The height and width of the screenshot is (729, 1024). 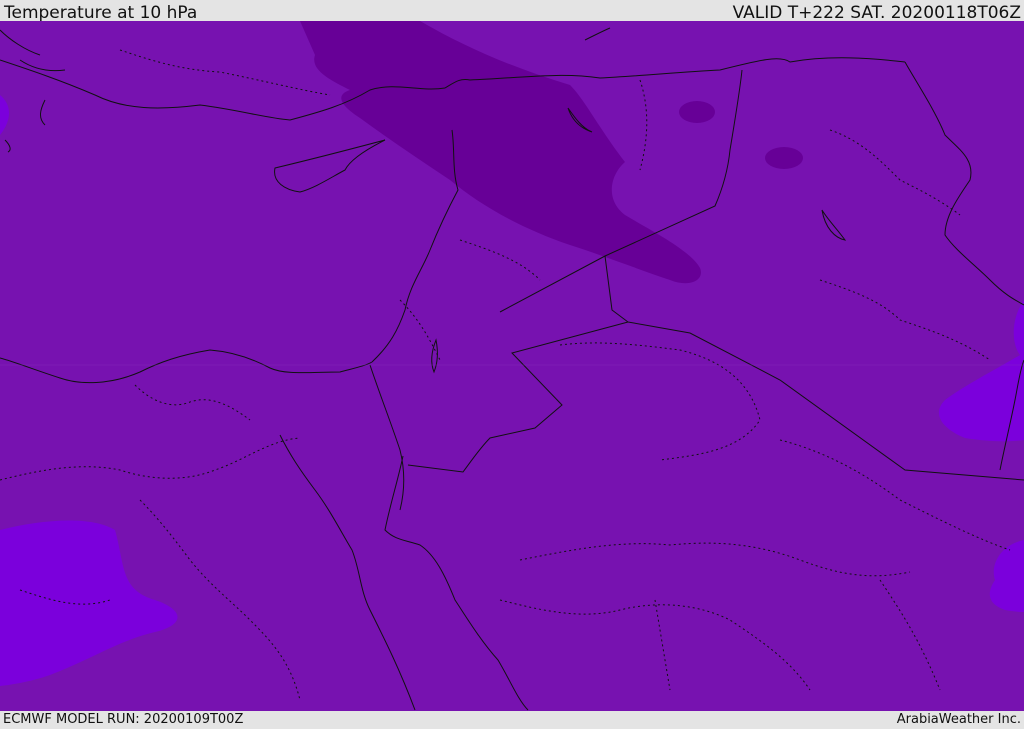 What do you see at coordinates (958, 719) in the screenshot?
I see `credit: ArabiaWeather Inc.` at bounding box center [958, 719].